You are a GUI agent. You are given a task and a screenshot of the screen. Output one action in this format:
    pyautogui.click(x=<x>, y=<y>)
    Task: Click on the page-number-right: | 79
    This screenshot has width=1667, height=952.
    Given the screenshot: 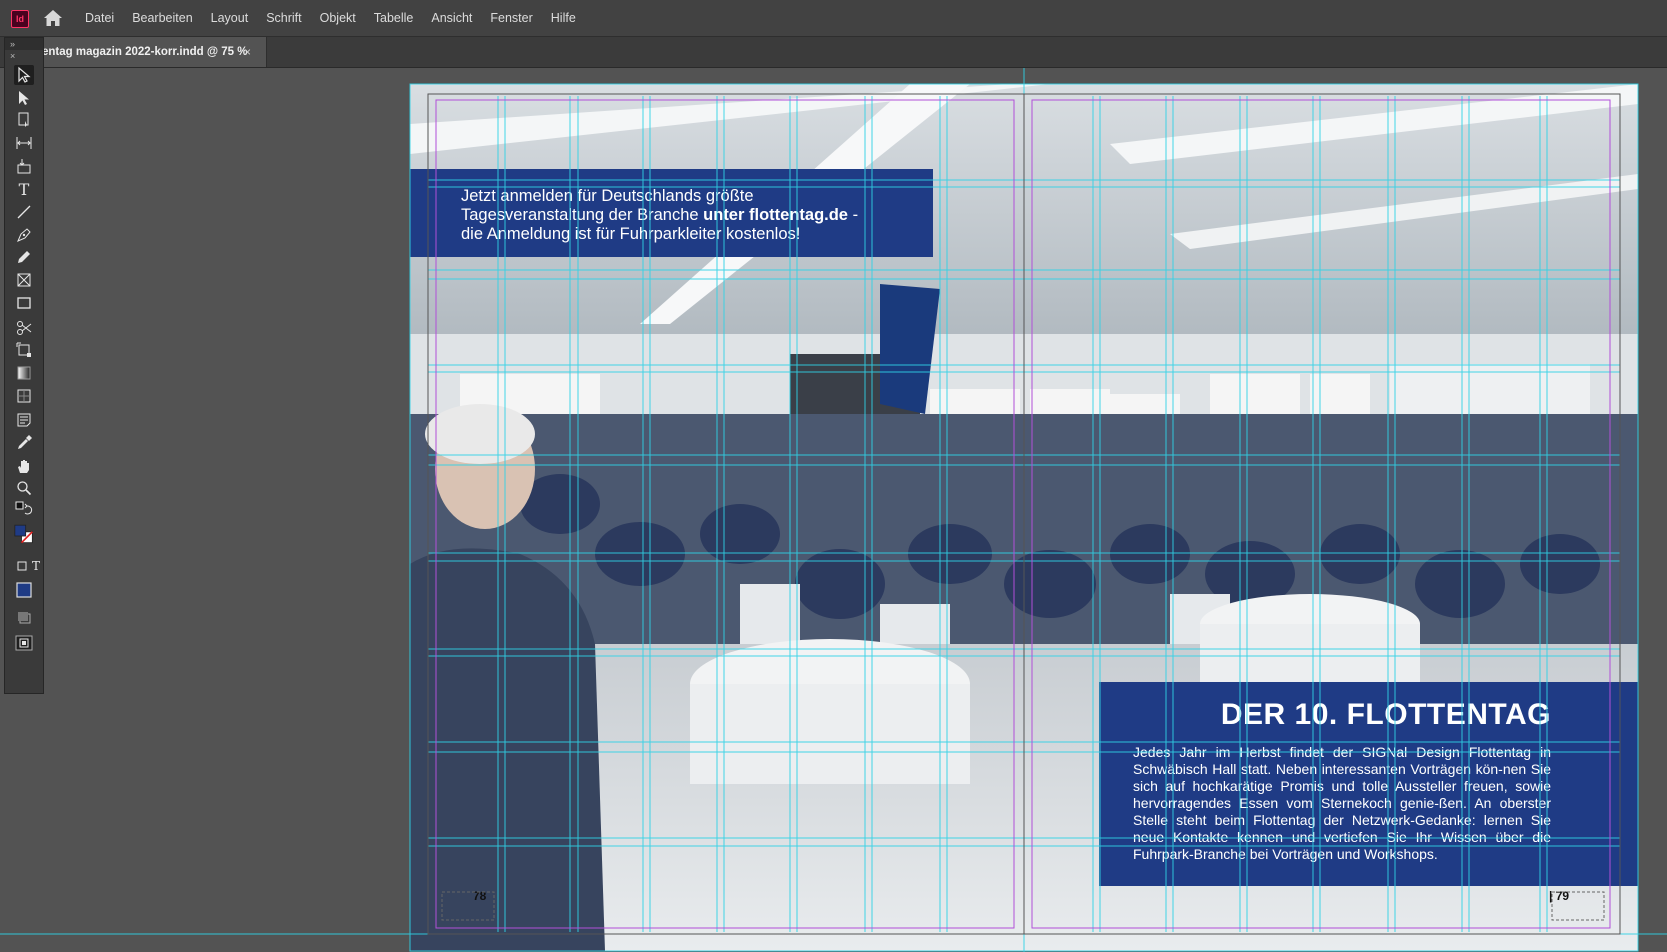 What is the action you would take?
    pyautogui.click(x=1559, y=896)
    